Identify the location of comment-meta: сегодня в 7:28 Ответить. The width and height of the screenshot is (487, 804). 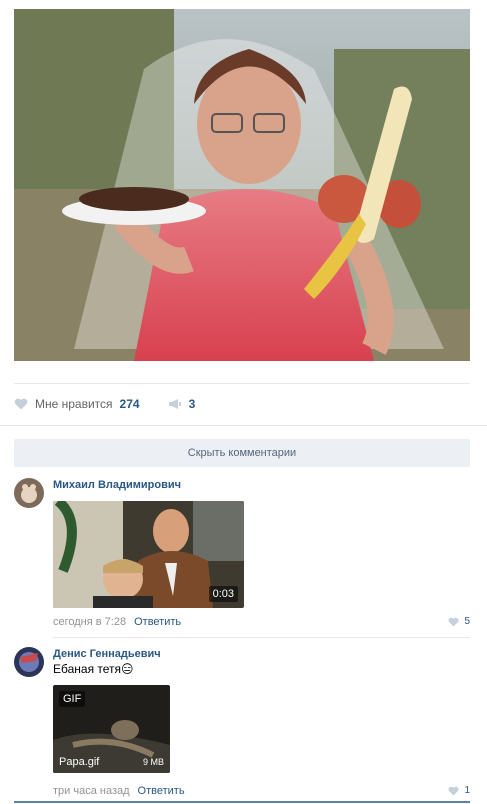
(117, 622).